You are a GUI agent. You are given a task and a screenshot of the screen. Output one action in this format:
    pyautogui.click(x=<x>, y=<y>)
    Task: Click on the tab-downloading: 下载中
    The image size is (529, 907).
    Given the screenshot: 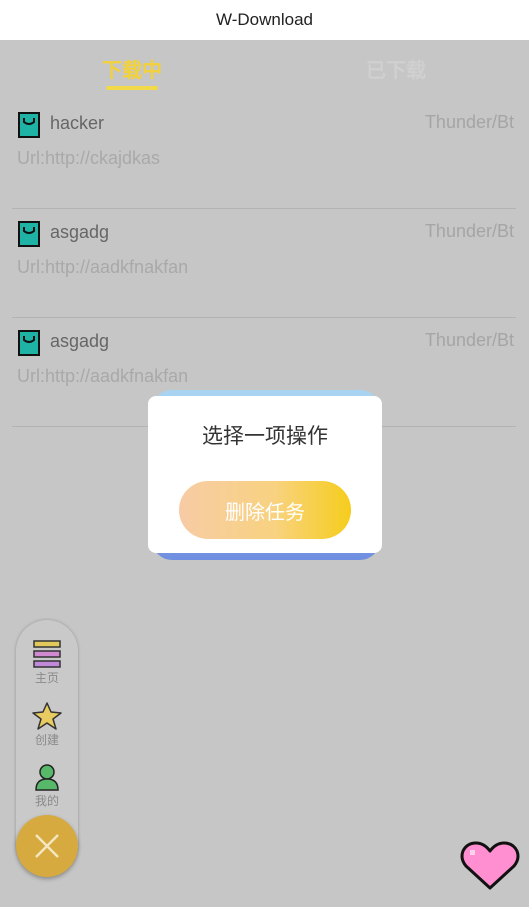 What is the action you would take?
    pyautogui.click(x=132, y=68)
    